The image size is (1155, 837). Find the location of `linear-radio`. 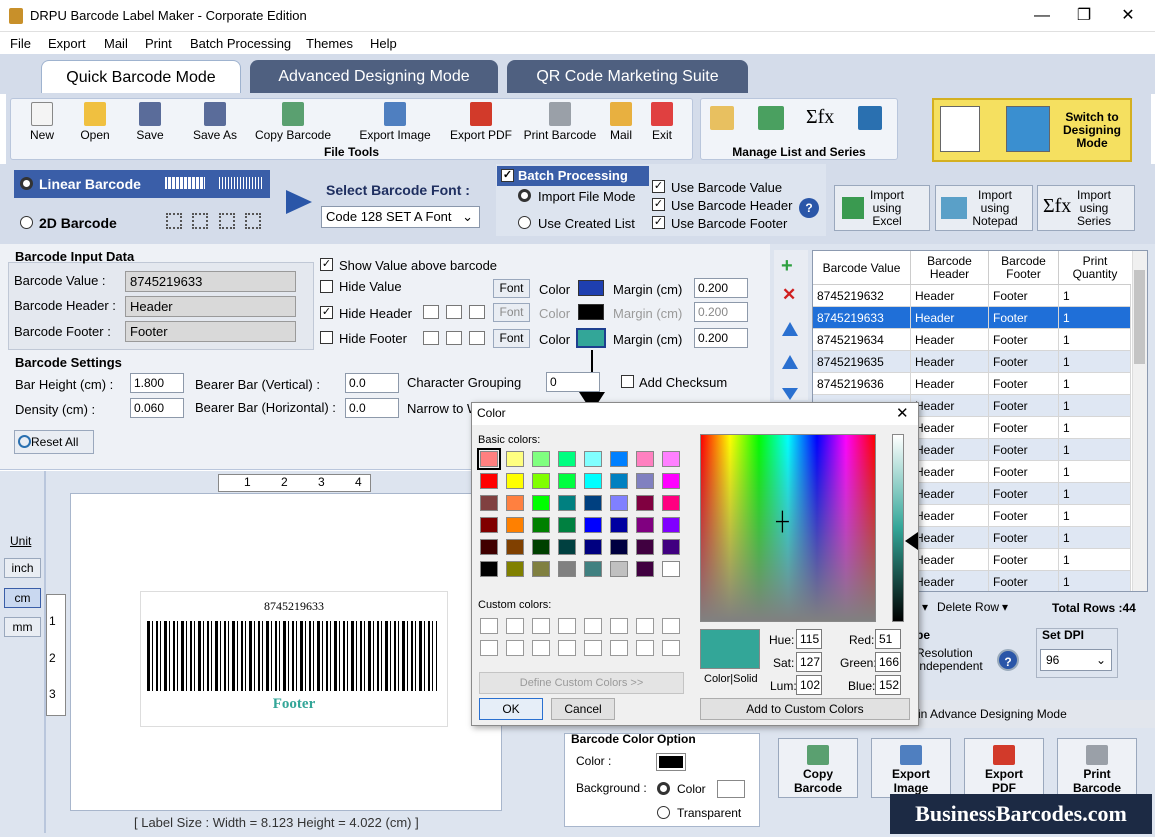

linear-radio is located at coordinates (26, 183).